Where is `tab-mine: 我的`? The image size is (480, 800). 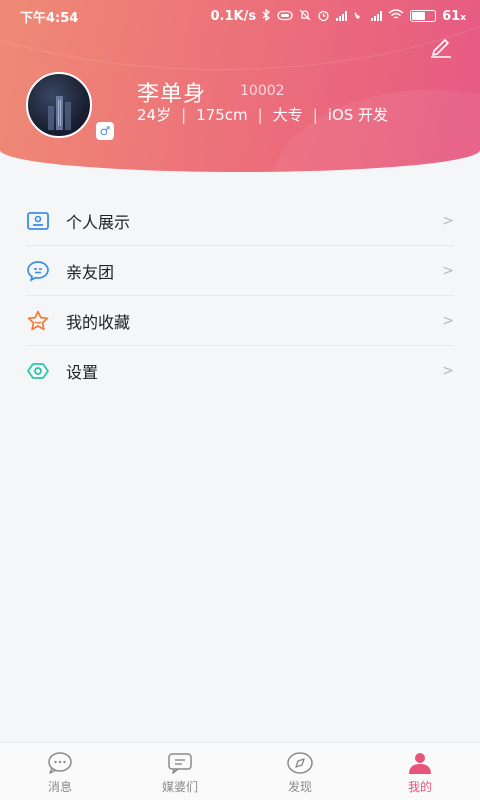 tab-mine: 我的 is located at coordinates (420, 771).